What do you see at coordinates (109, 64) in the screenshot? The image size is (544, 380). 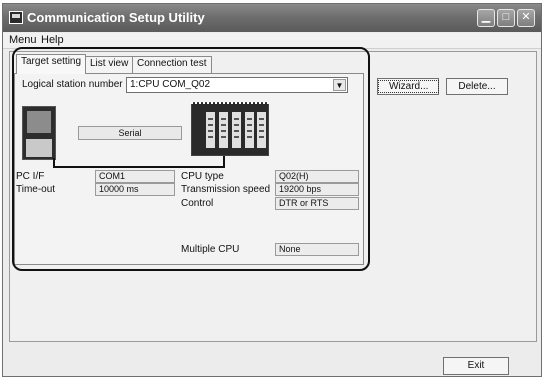 I see `tab-list-view: List view` at bounding box center [109, 64].